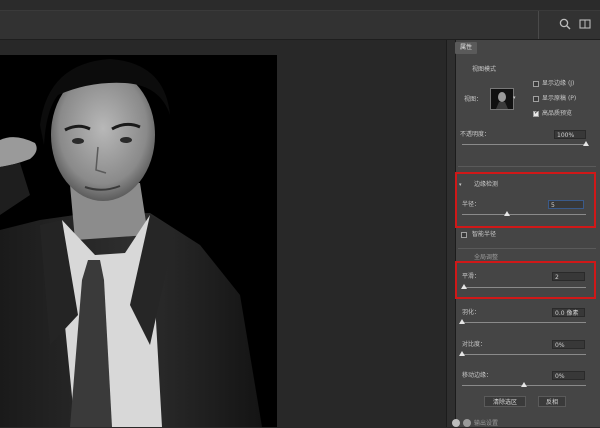  What do you see at coordinates (505, 401) in the screenshot?
I see `clear-selection-button: 清除选区` at bounding box center [505, 401].